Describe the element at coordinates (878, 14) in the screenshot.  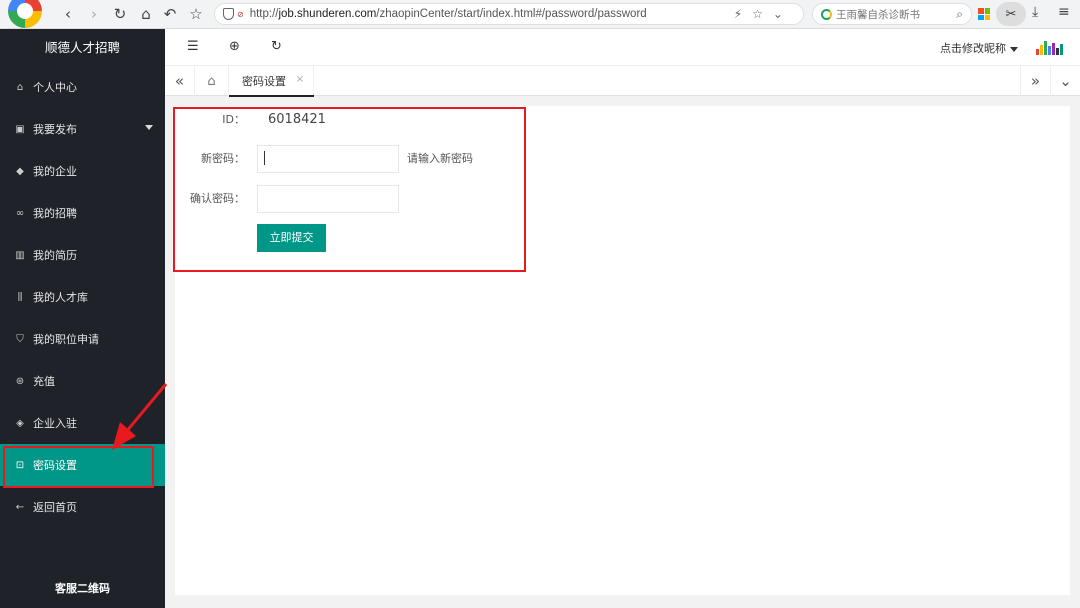
I see `search-placeholder: 王雨馨自杀诊断书` at that location.